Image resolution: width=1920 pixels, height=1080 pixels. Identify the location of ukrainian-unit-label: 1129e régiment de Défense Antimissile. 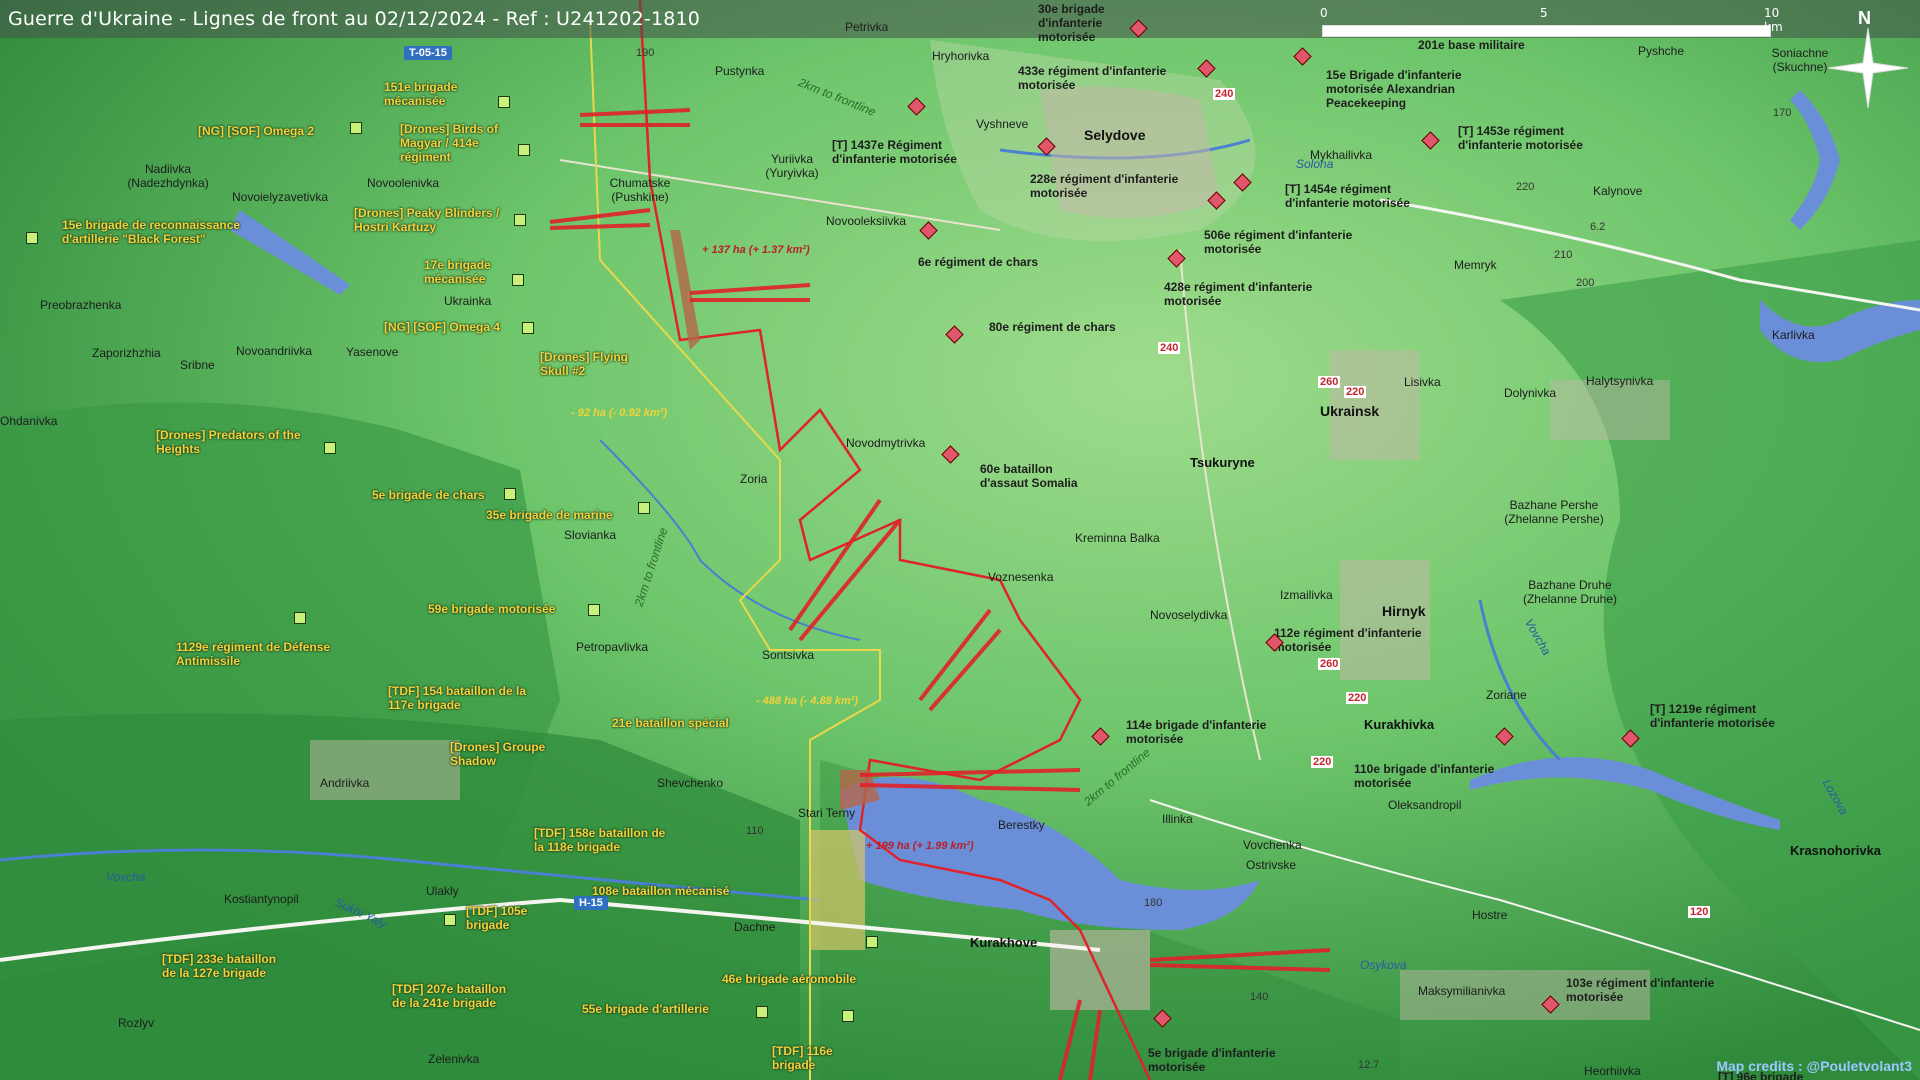
(256, 654).